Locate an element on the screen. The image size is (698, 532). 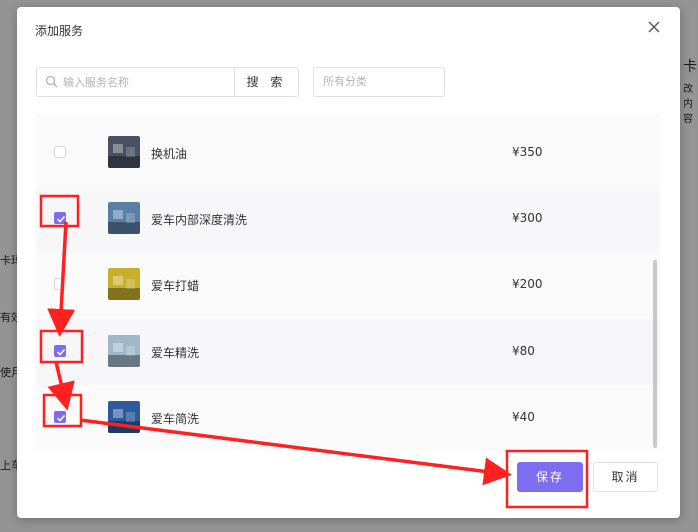
search-box is located at coordinates (135, 82).